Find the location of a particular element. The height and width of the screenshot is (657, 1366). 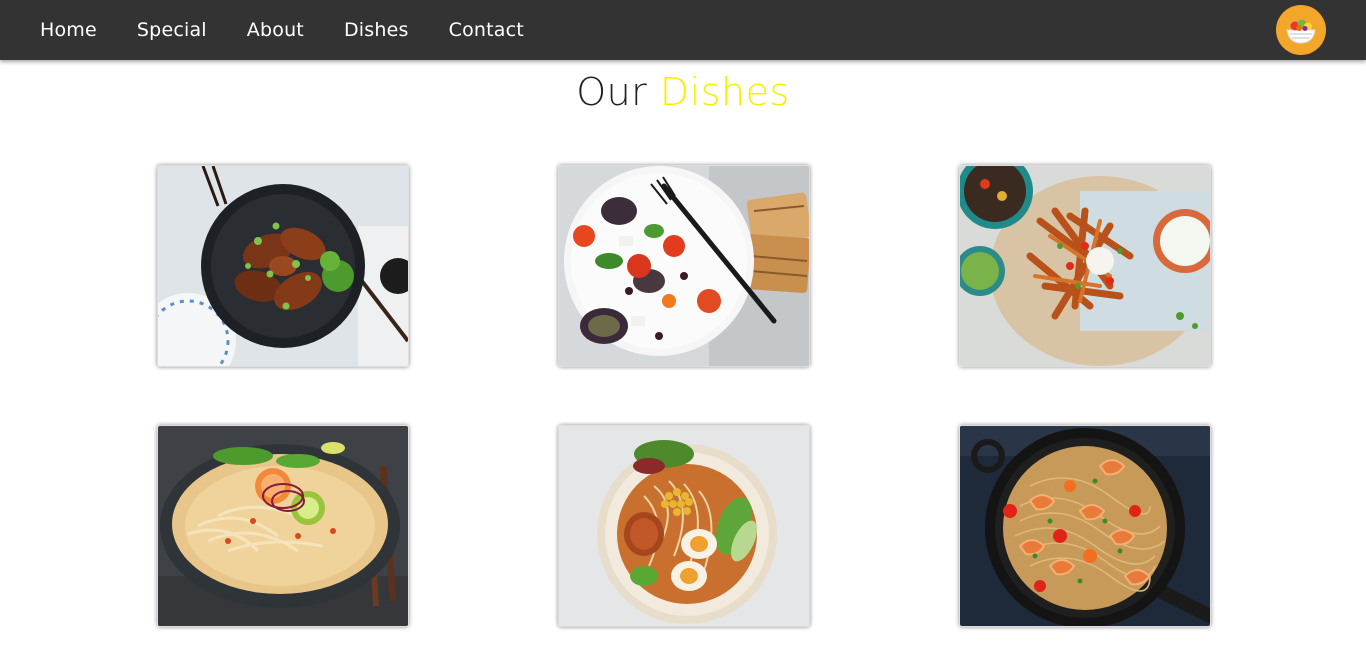

nav-link-dishes: Dishes is located at coordinates (376, 30).